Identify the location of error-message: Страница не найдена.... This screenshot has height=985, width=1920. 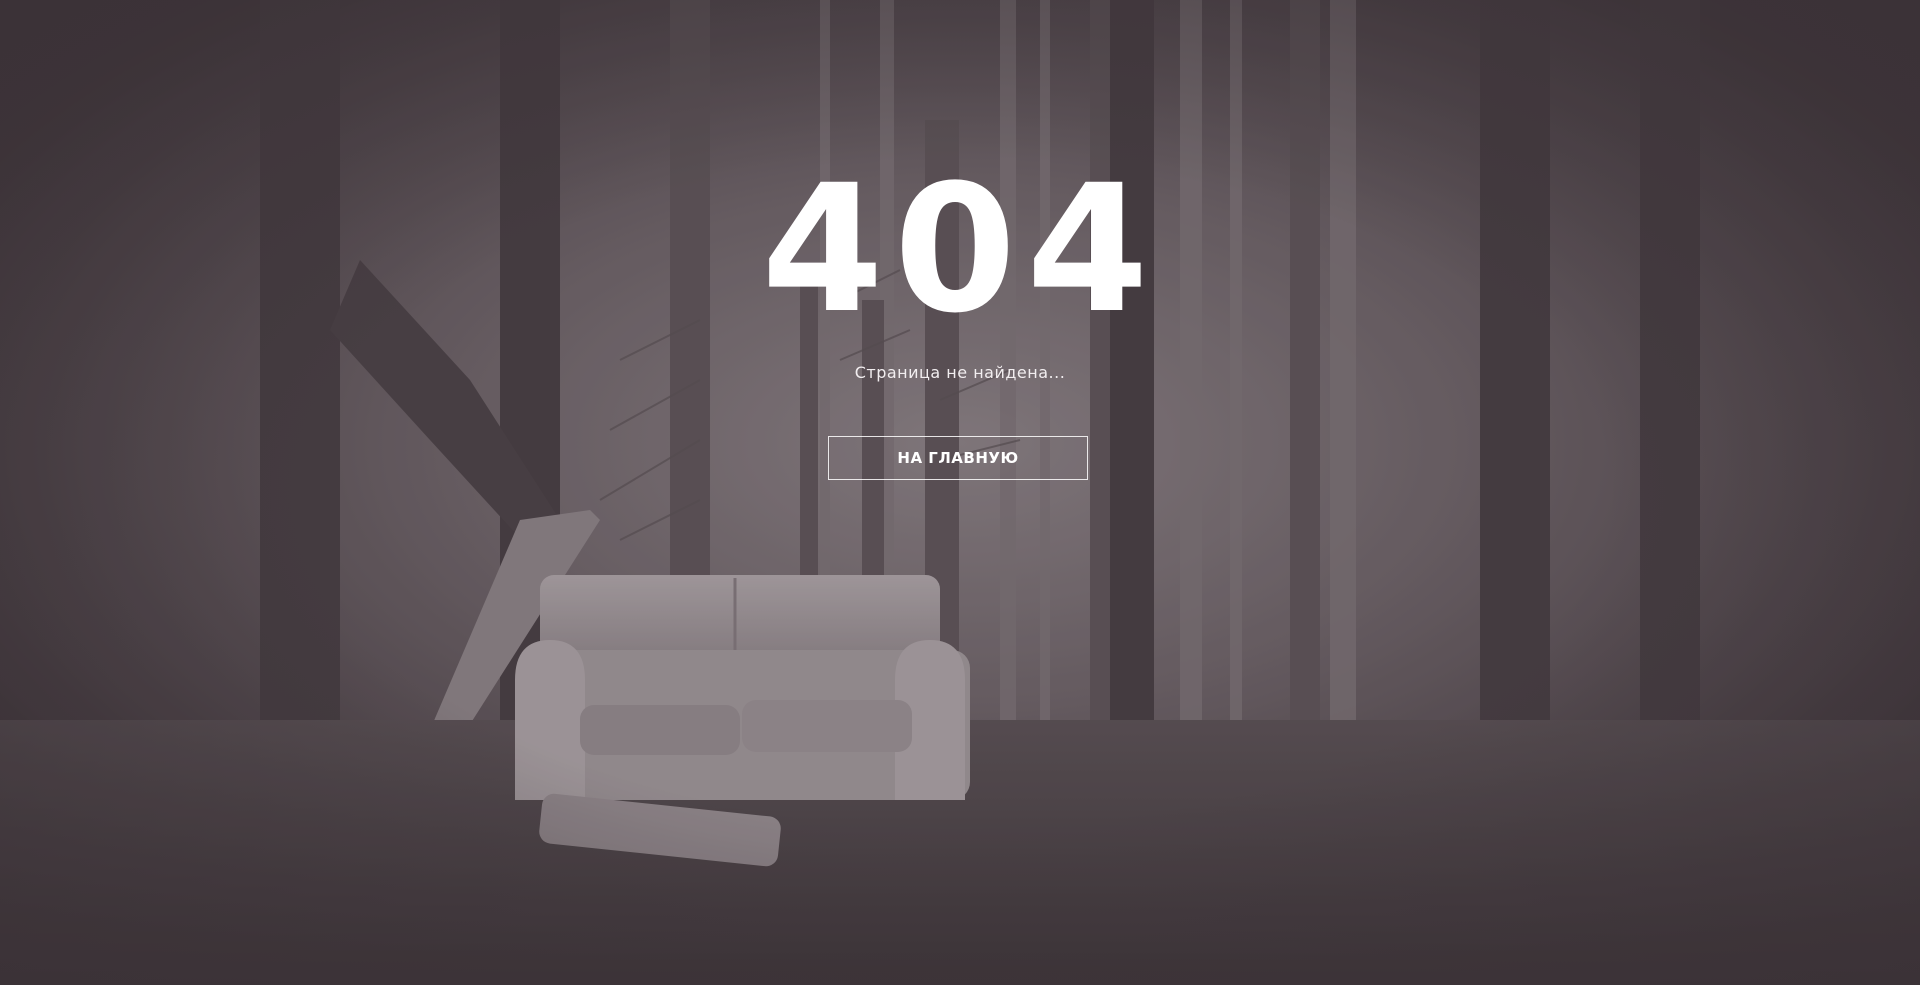
(960, 372).